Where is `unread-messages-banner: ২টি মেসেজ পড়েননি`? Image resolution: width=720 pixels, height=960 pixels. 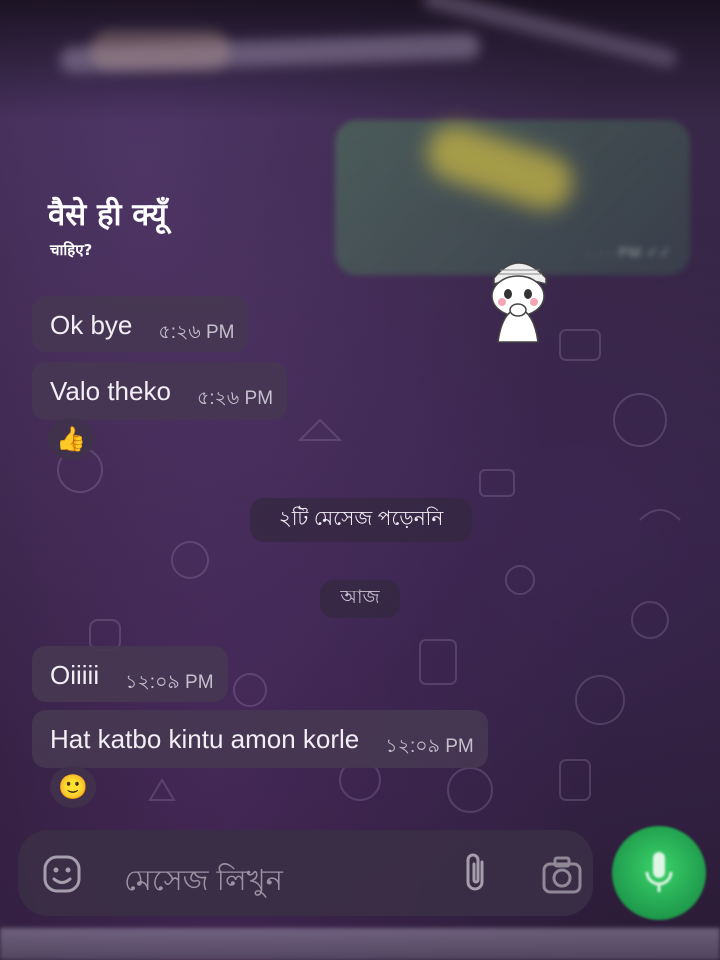 unread-messages-banner: ২টি মেসেজ পড়েননি is located at coordinates (361, 520).